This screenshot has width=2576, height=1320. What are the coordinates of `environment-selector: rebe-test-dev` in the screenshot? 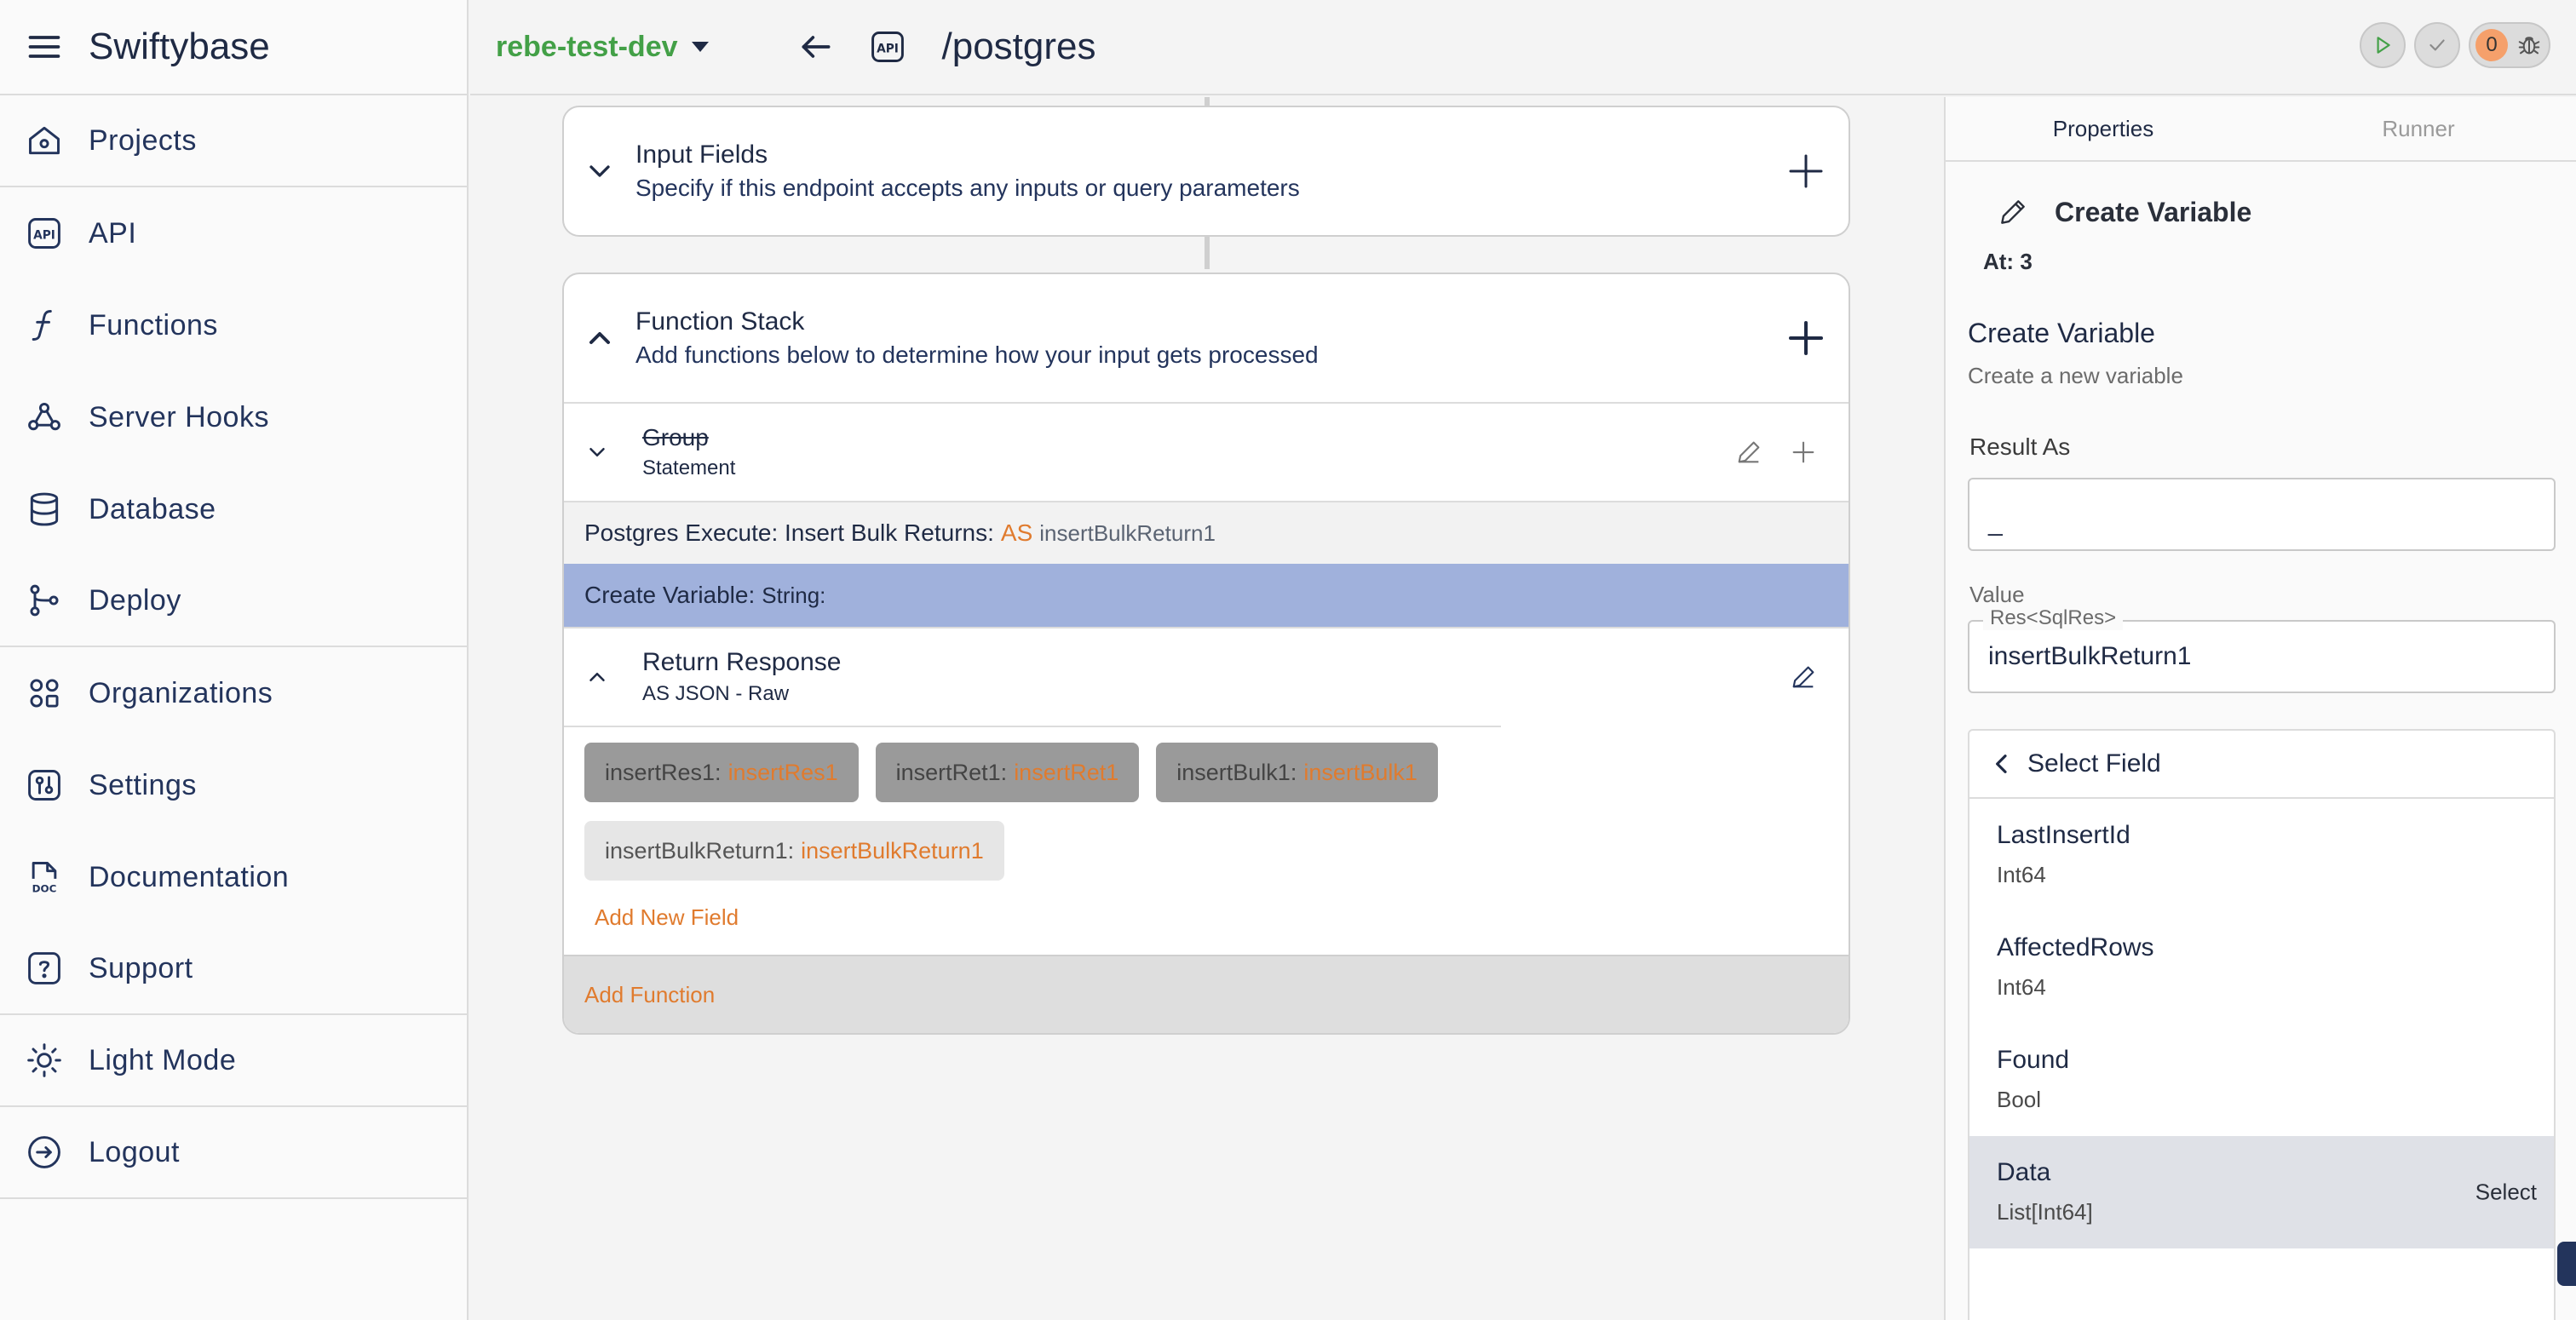 It's located at (603, 47).